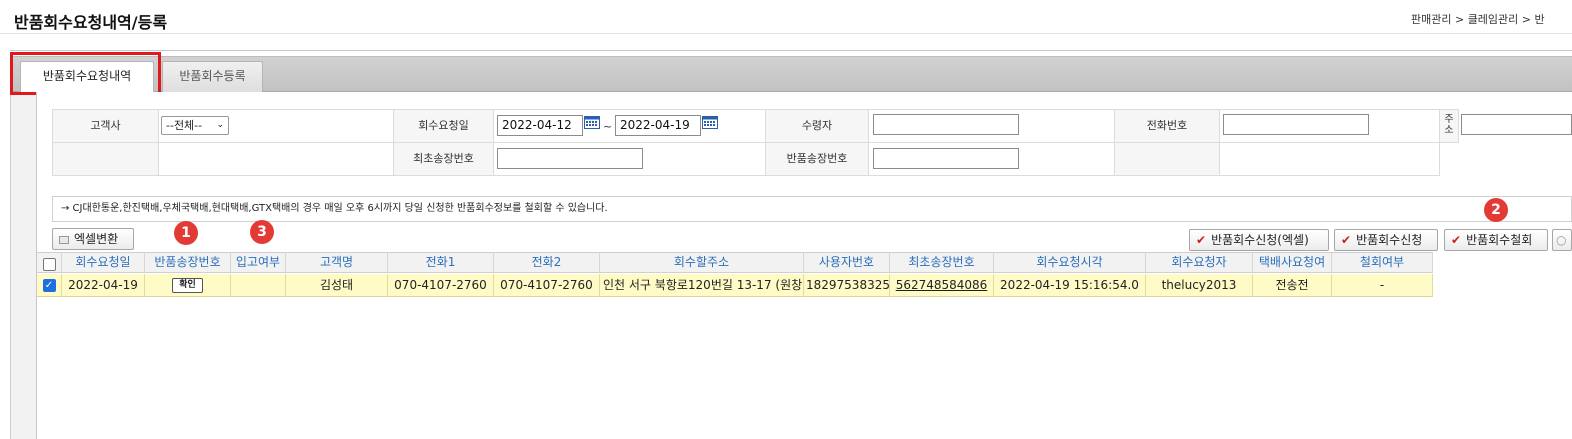  I want to click on excel-export-button: 엑셀변환, so click(93, 239).